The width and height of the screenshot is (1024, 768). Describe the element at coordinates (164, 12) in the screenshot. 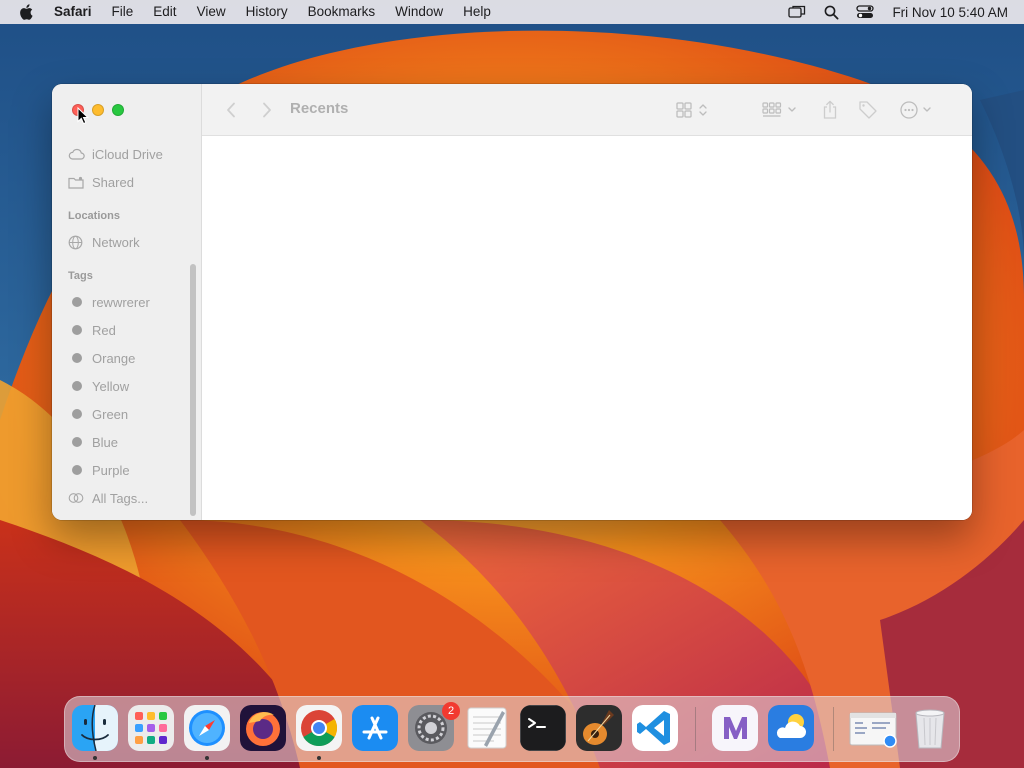

I see `menu-edit: Edit` at that location.